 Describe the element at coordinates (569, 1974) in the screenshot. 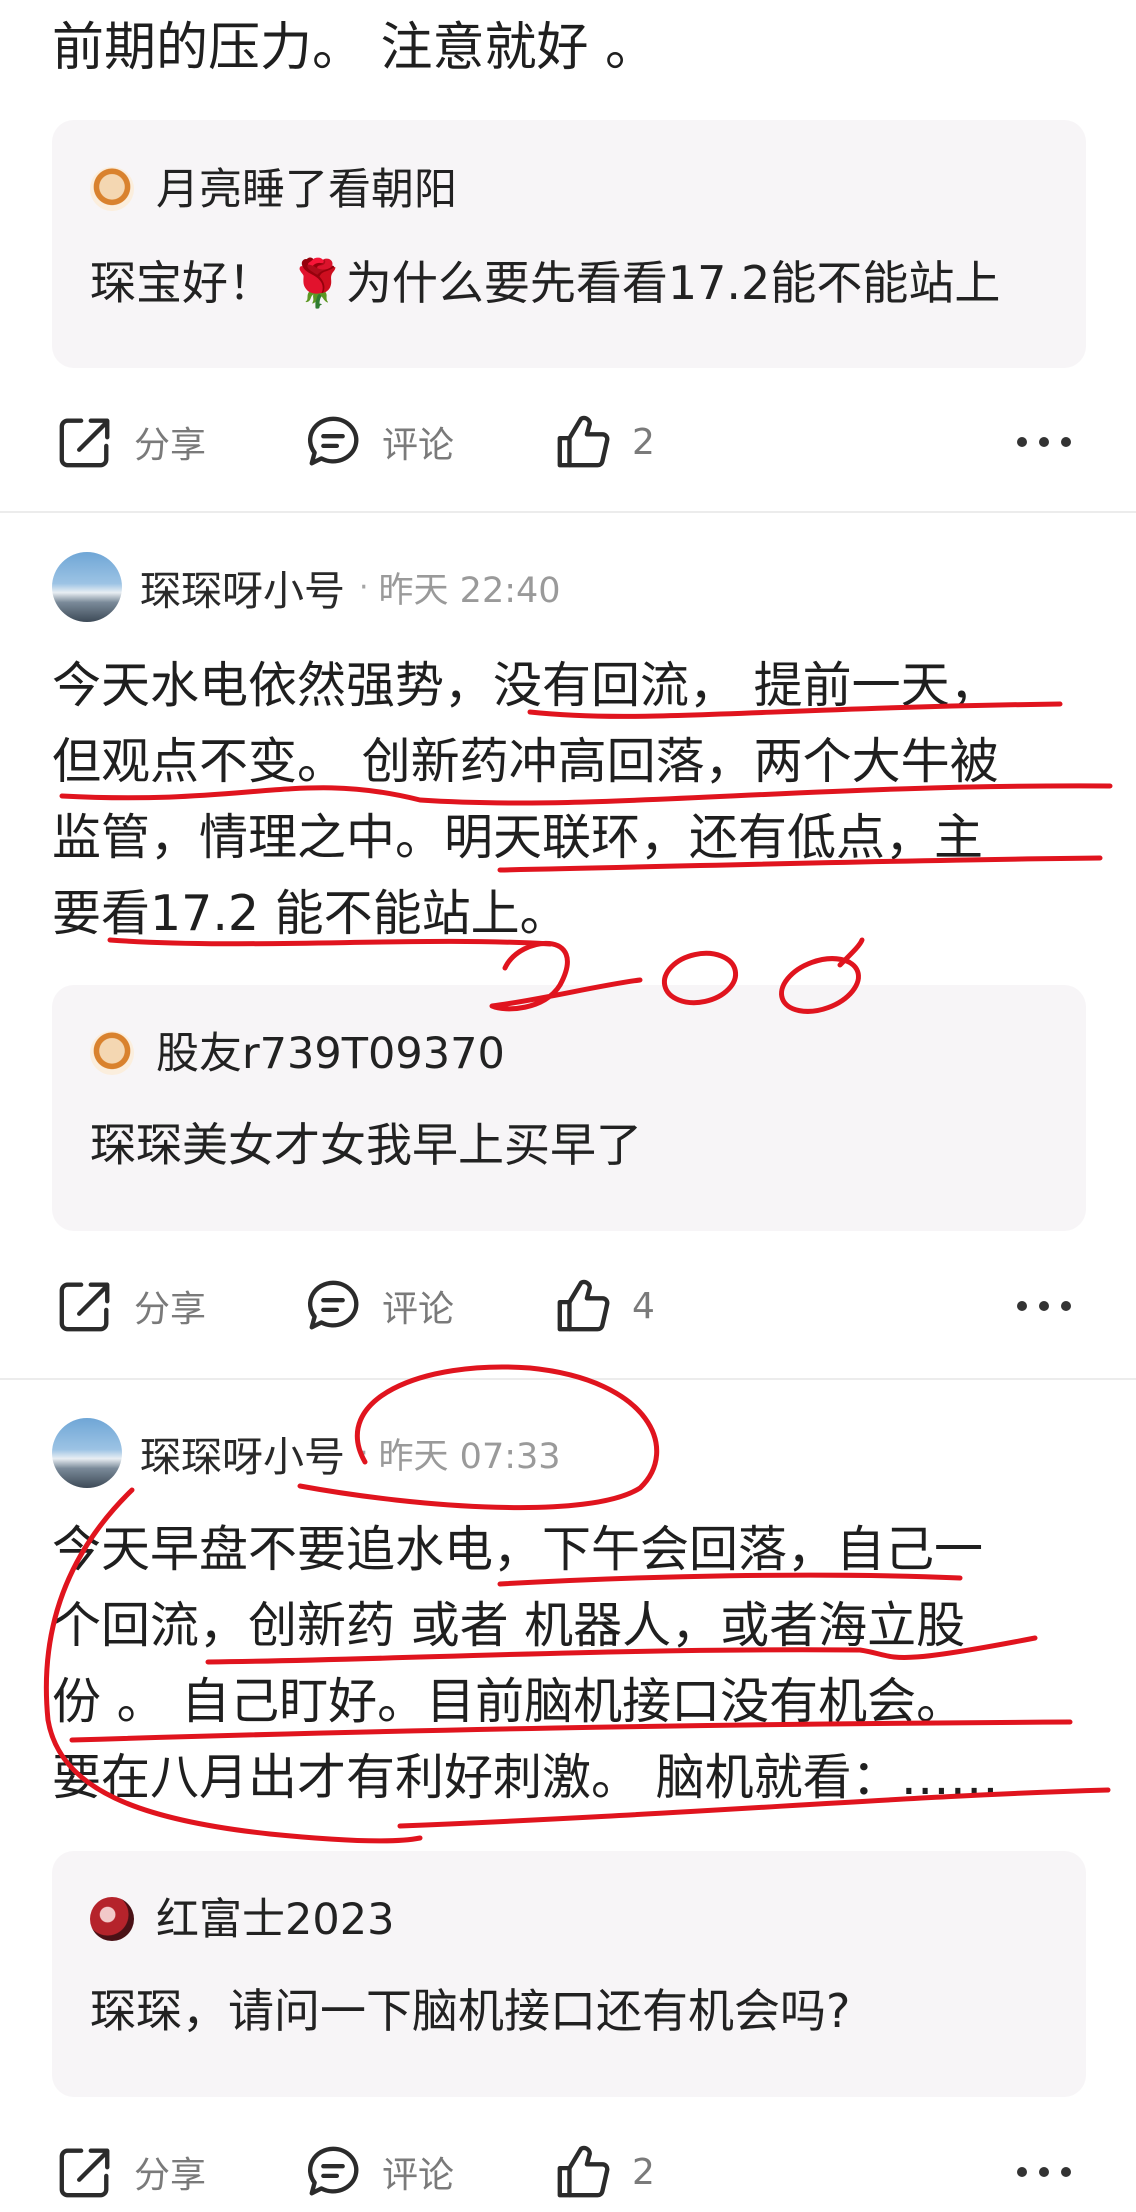

I see `reply-preview-card: 红富士2023 琛琛，请问一下脑机接口还有机会吗?` at that location.